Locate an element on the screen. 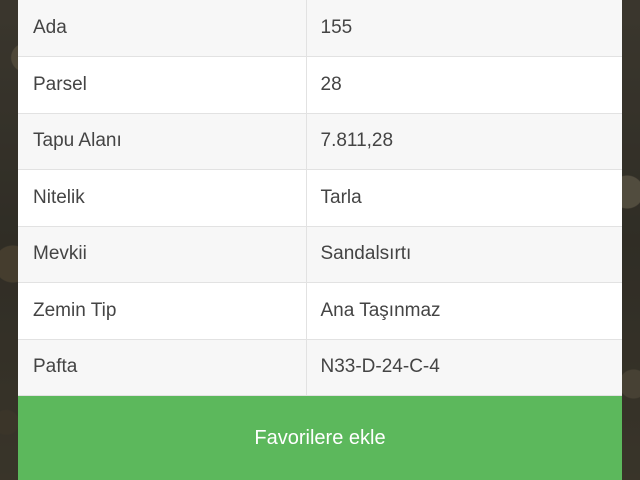  row-value: 155 is located at coordinates (464, 28).